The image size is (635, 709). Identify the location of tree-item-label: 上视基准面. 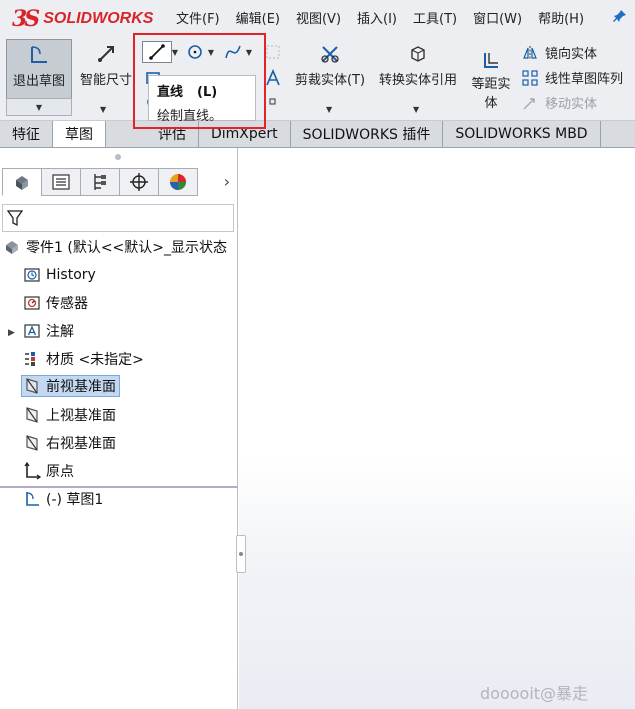
(81, 416).